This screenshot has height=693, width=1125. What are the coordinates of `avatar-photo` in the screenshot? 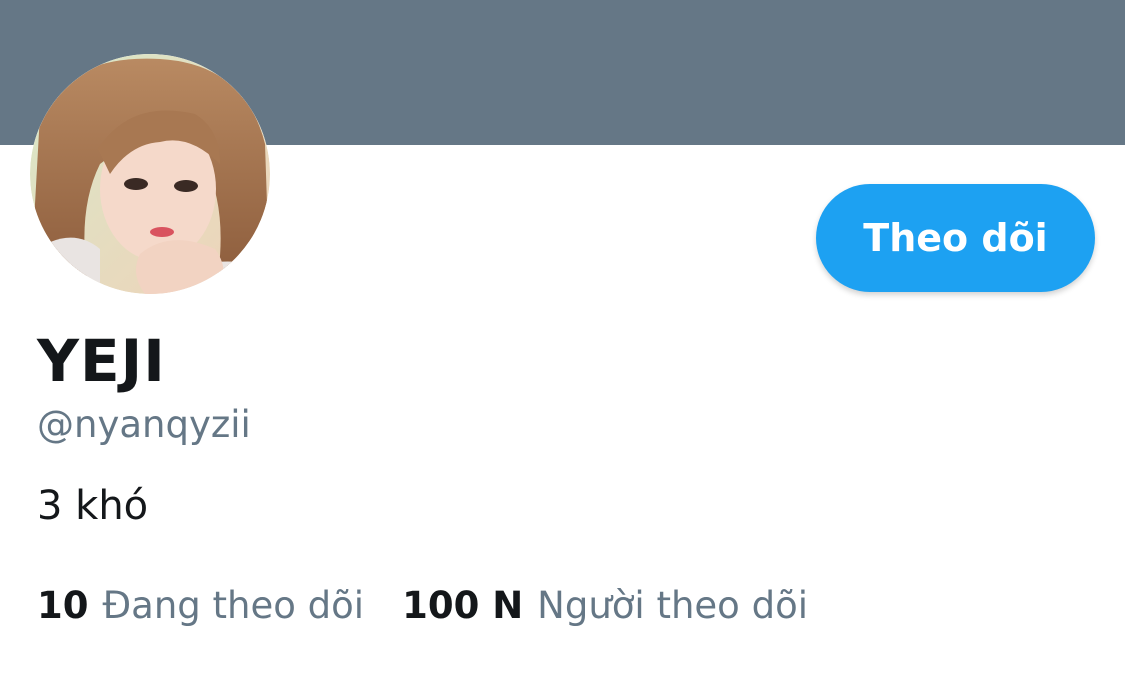 It's located at (150, 174).